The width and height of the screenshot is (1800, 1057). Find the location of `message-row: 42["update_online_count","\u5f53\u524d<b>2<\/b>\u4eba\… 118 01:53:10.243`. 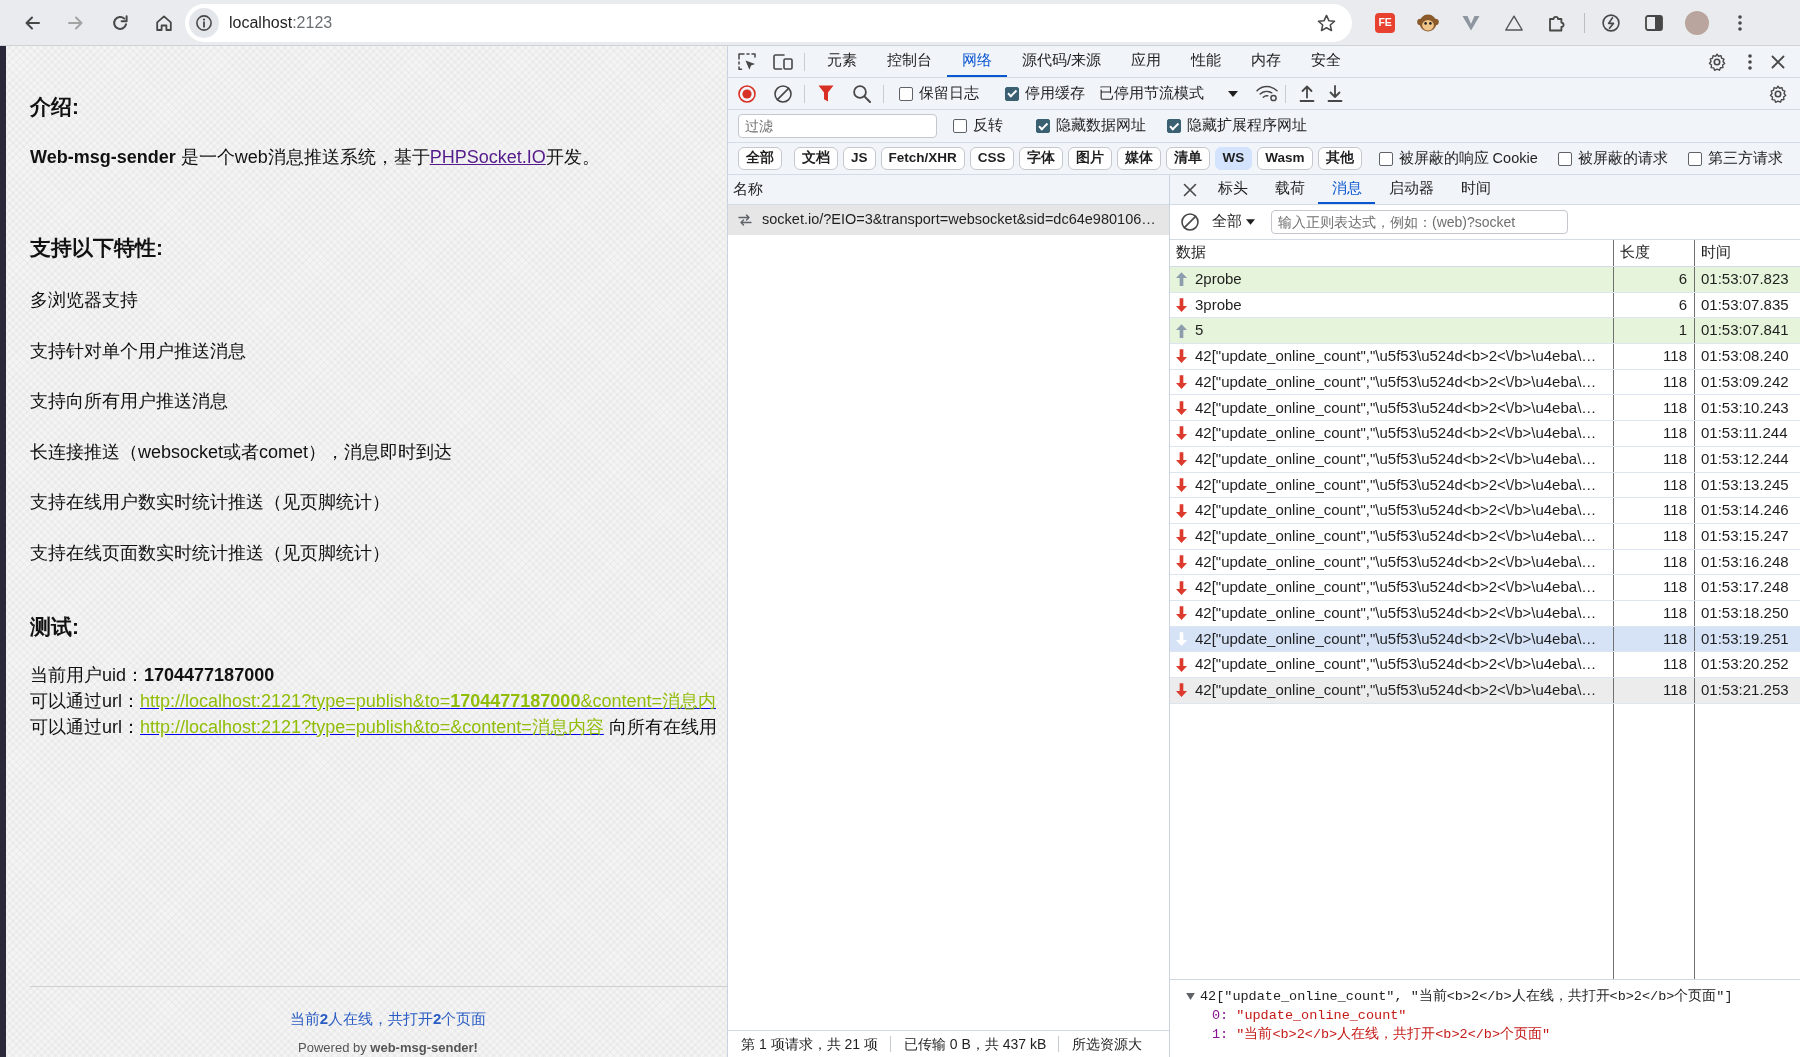

message-row: 42["update_online_count","\u5f53\u524d<b>2<\/b>\u4eba\… 118 01:53:10.243 is located at coordinates (1485, 408).